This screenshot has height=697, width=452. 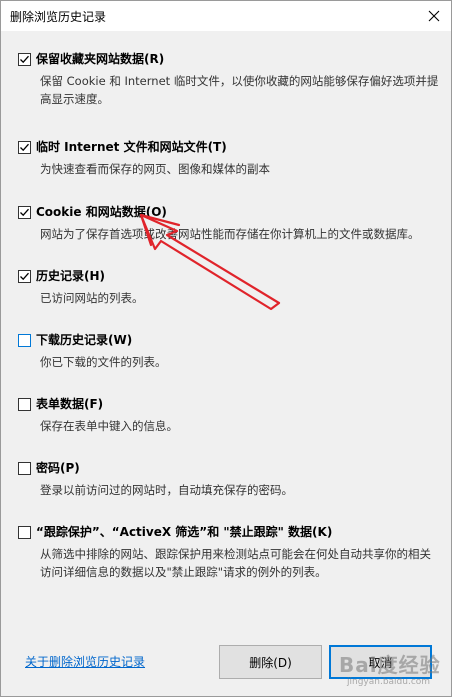 I want to click on about-delete-history-link: 关于删除浏览历史记录, so click(x=85, y=661).